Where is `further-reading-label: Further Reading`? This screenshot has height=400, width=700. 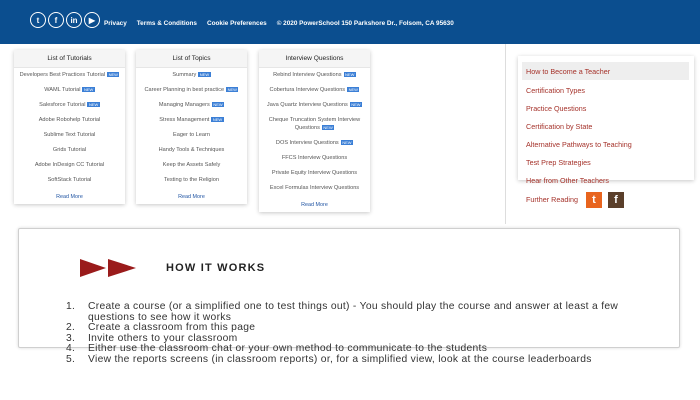 further-reading-label: Further Reading is located at coordinates (552, 199).